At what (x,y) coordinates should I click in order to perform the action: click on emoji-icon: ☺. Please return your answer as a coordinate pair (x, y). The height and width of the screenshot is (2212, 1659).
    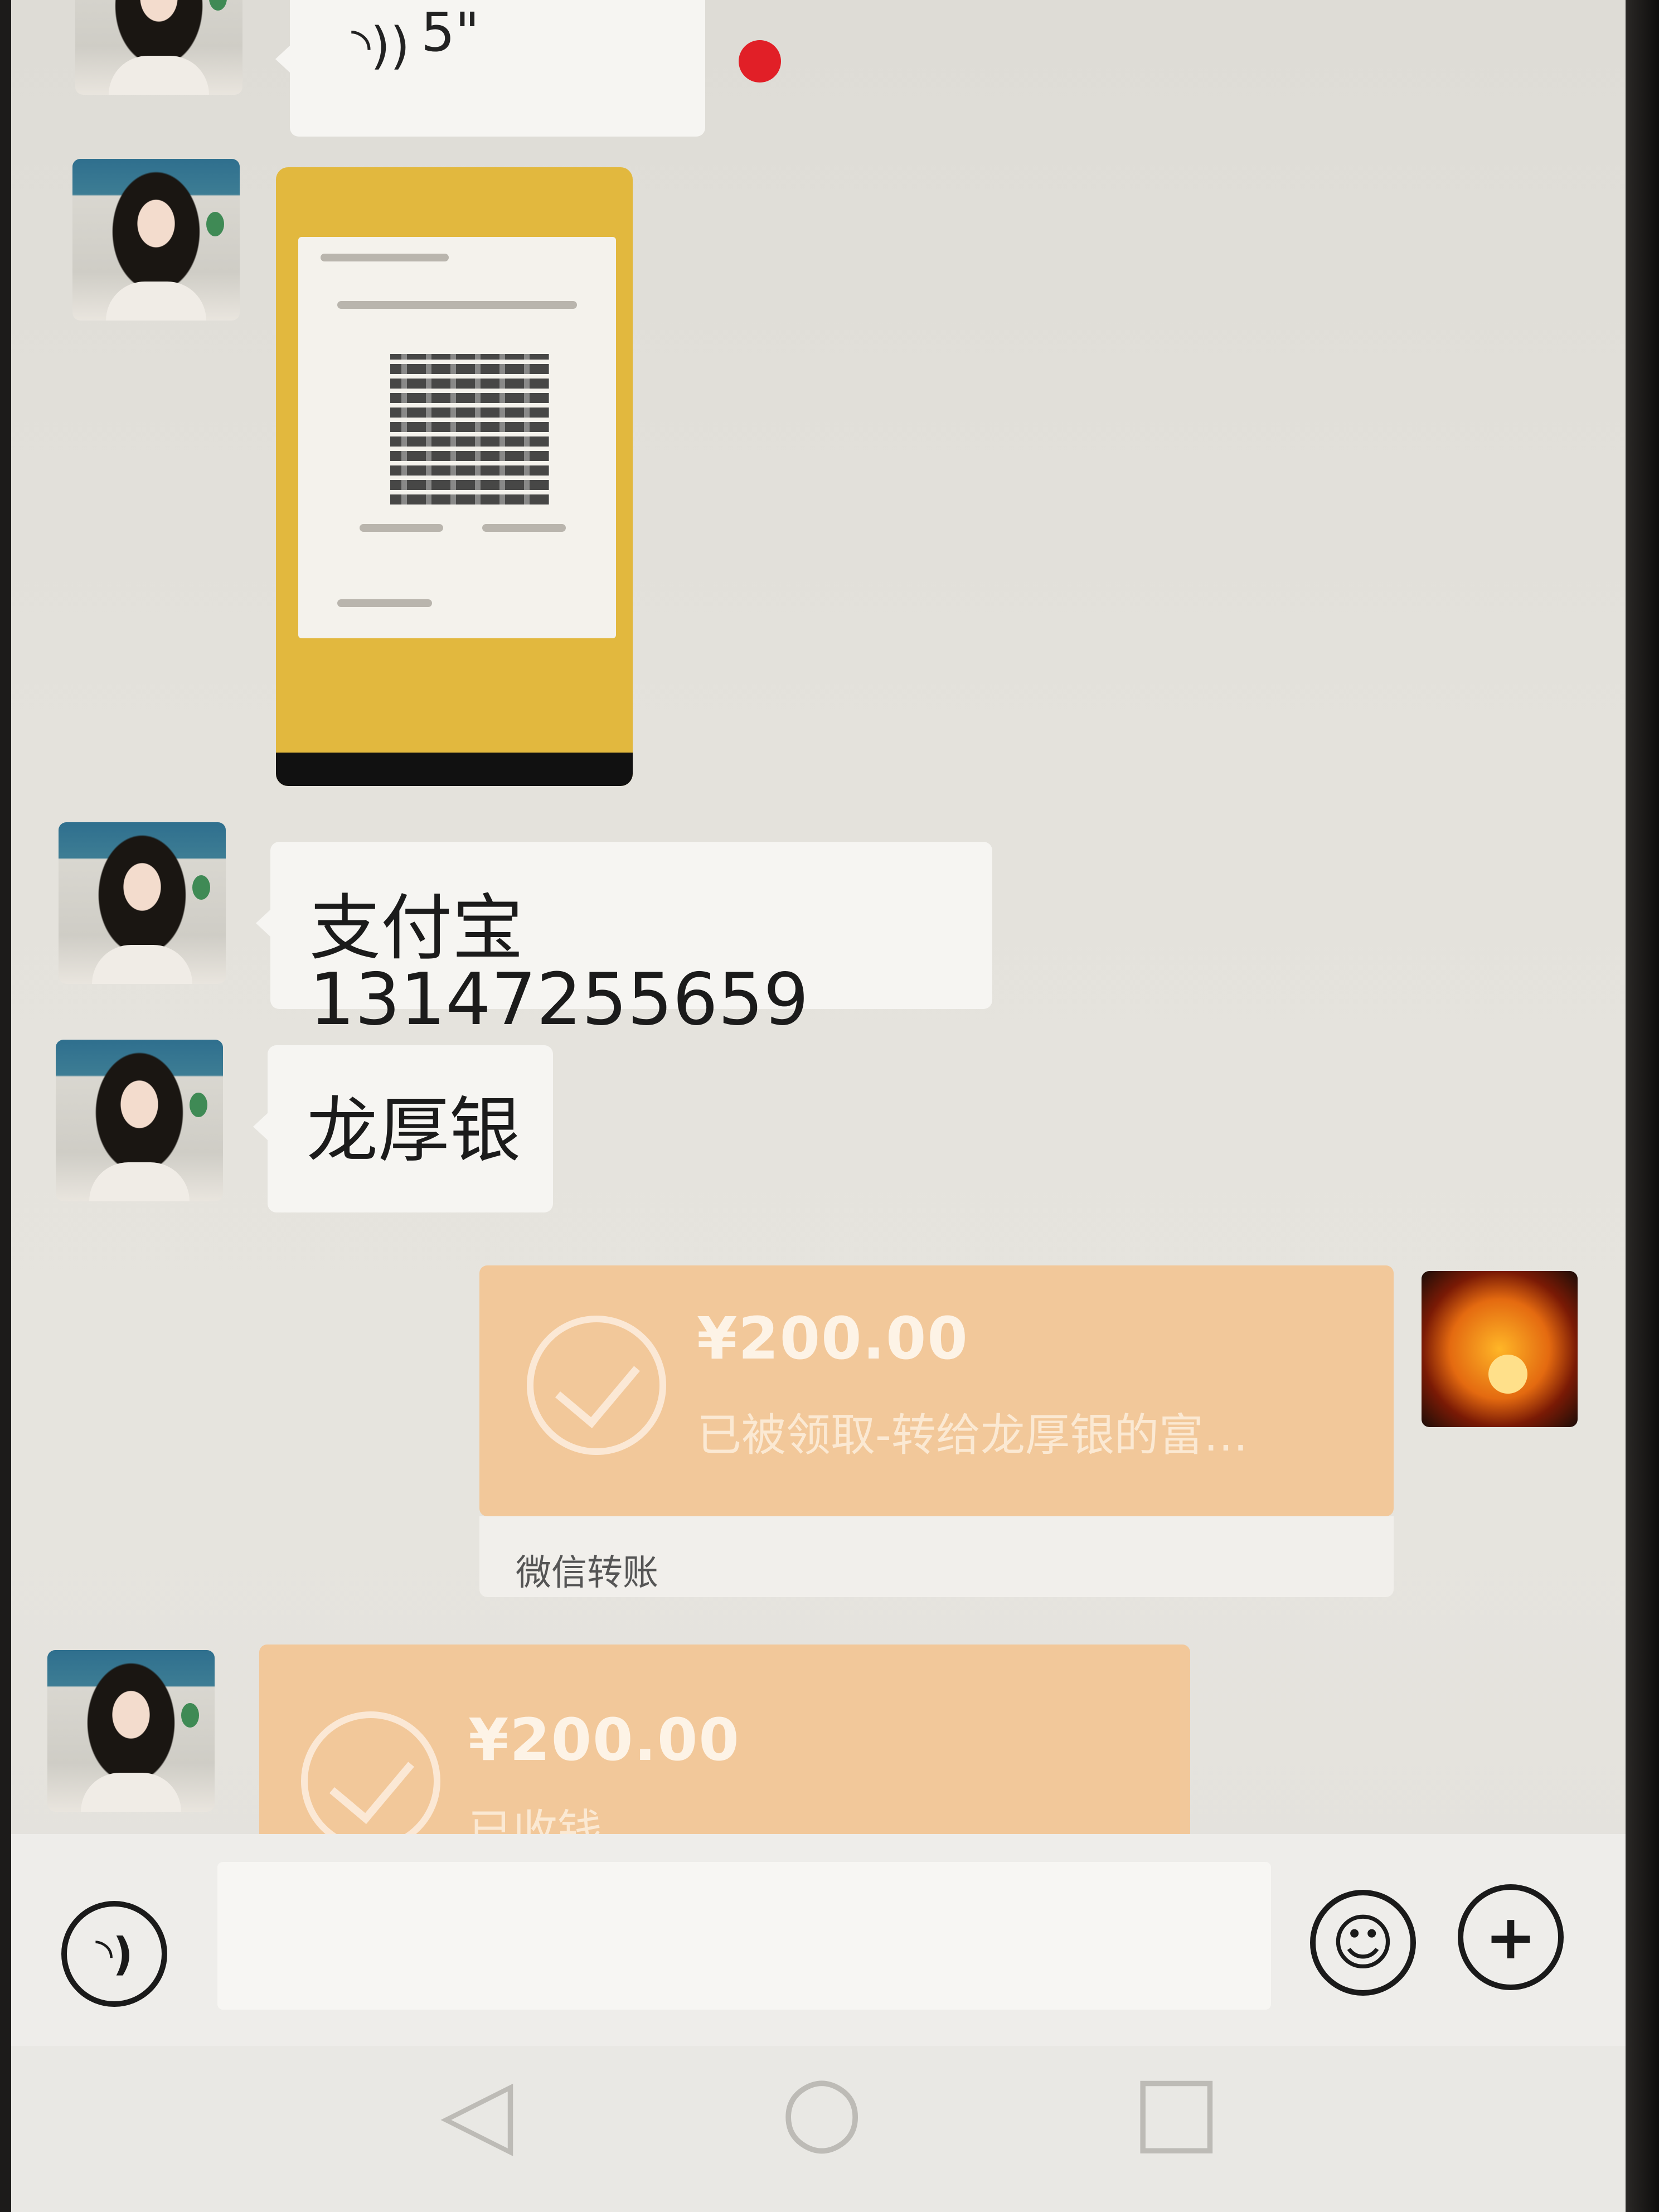
    Looking at the image, I should click on (1363, 1942).